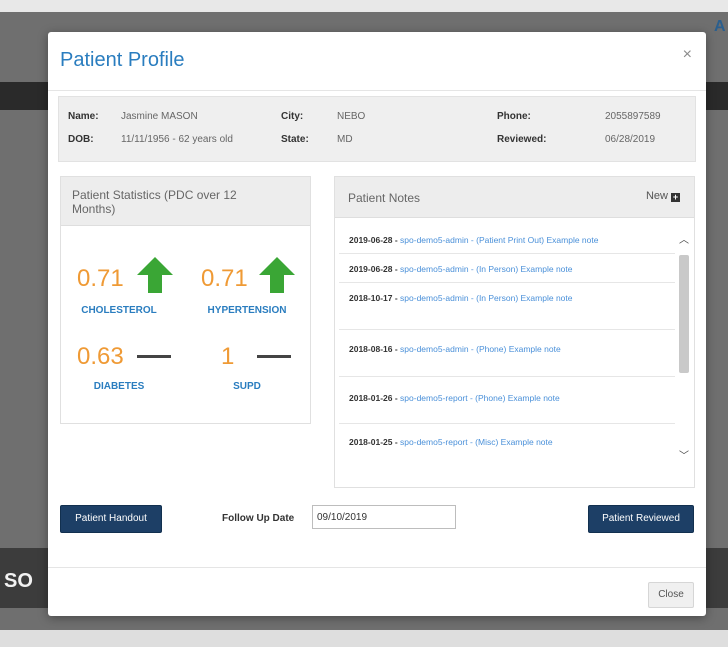 This screenshot has height=647, width=728. What do you see at coordinates (476, 442) in the screenshot?
I see `note-link: spo-demo5-report - (Misc) Example note` at bounding box center [476, 442].